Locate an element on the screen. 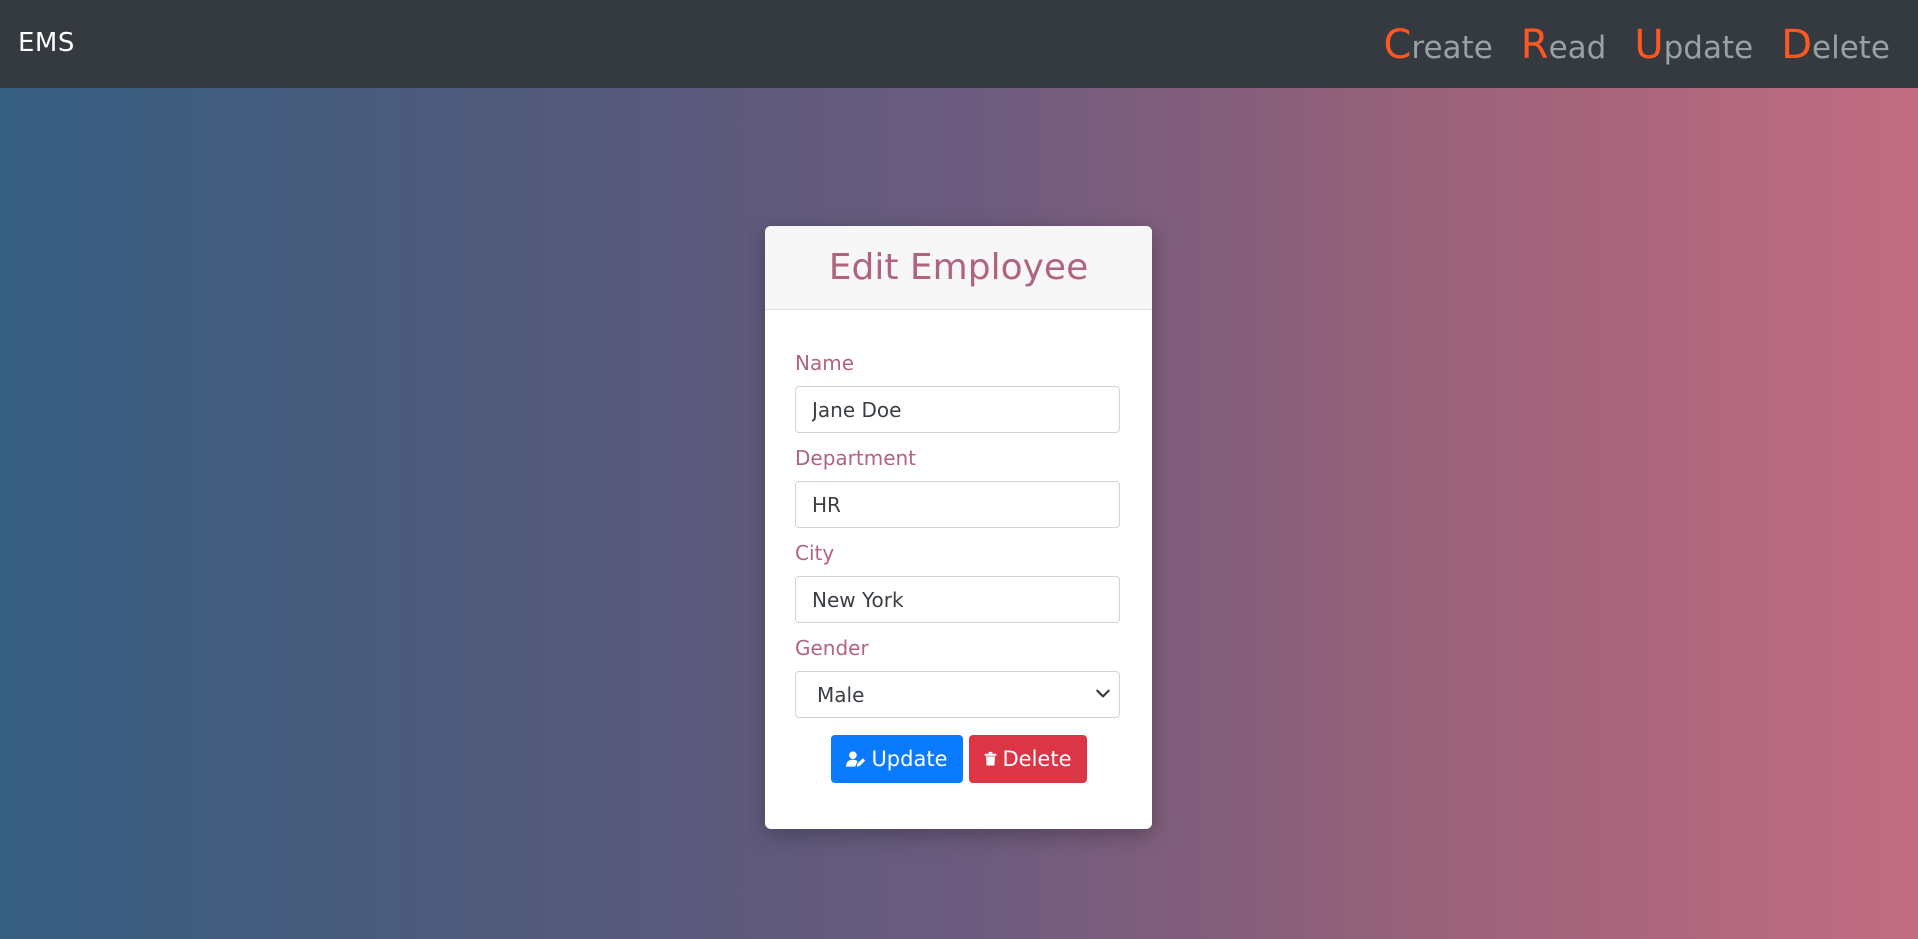 This screenshot has width=1918, height=939. nav-link-read: Read is located at coordinates (1564, 45).